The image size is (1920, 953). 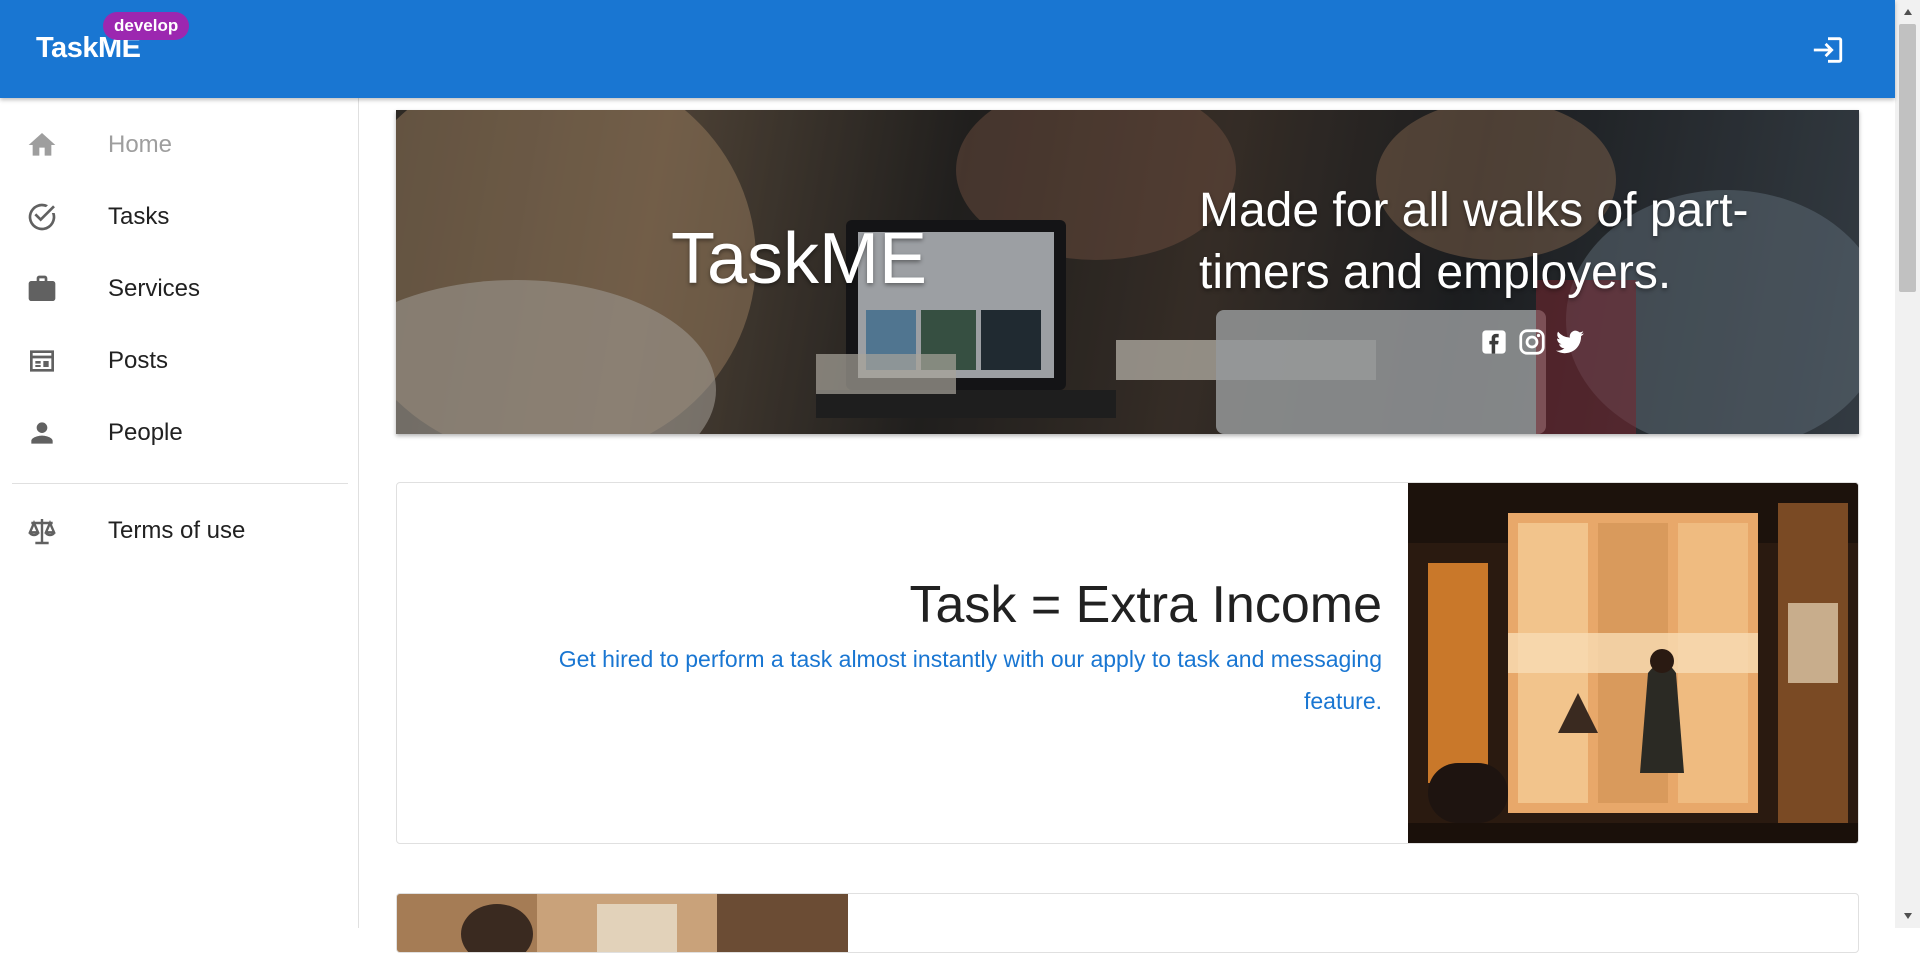 I want to click on sidebar-item-label: Services, so click(x=154, y=288).